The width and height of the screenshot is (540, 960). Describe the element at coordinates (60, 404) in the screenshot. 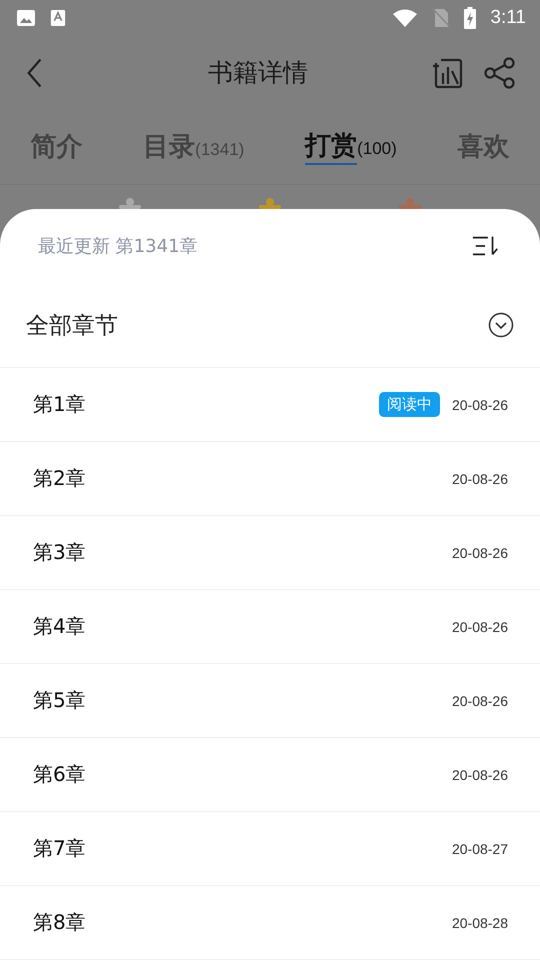

I see `chapter-title: 第1章` at that location.